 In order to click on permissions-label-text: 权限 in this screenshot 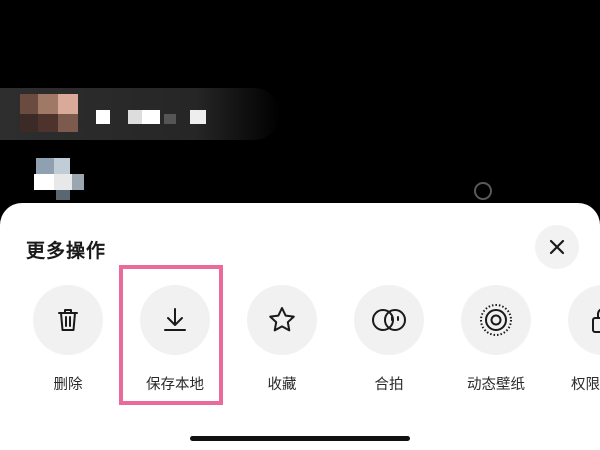, I will do `click(585, 385)`.